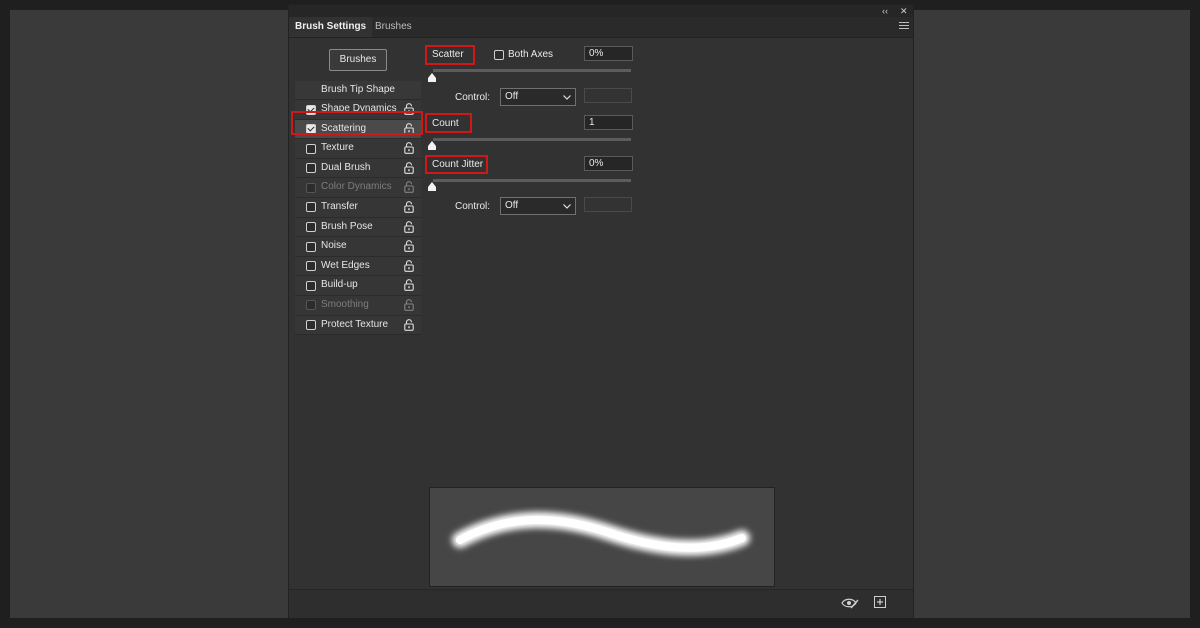  What do you see at coordinates (608, 95) in the screenshot?
I see `scatter-control-extra-field` at bounding box center [608, 95].